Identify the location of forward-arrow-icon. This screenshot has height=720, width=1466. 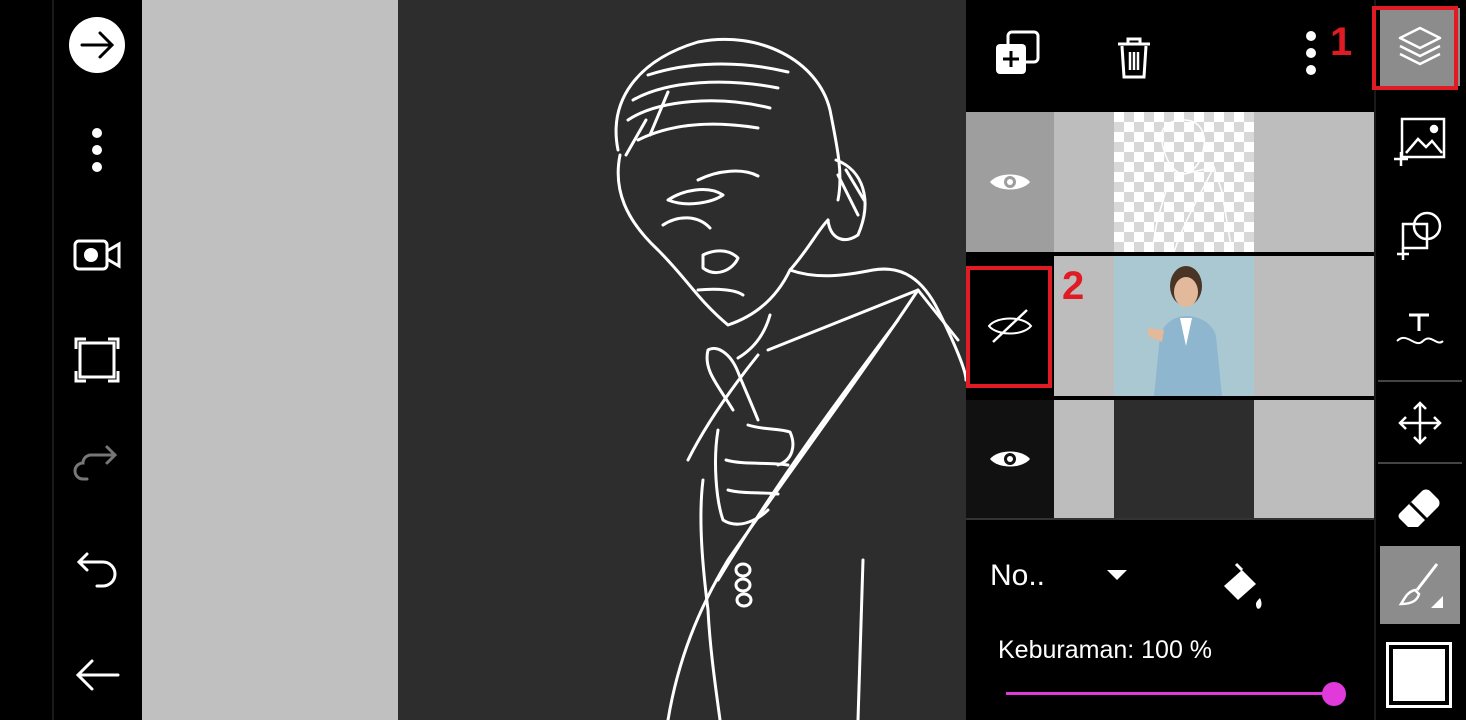
(97, 45).